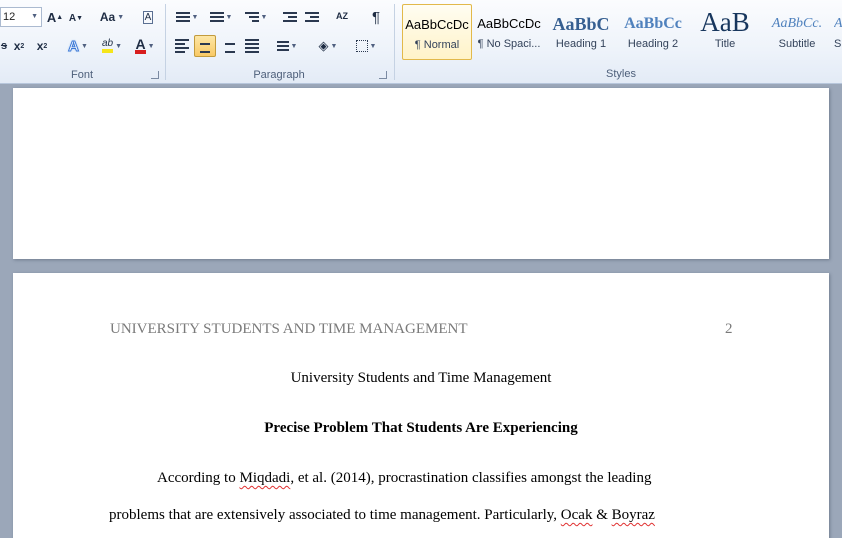  I want to click on style-heading-1: AaBbC Heading 1, so click(581, 32).